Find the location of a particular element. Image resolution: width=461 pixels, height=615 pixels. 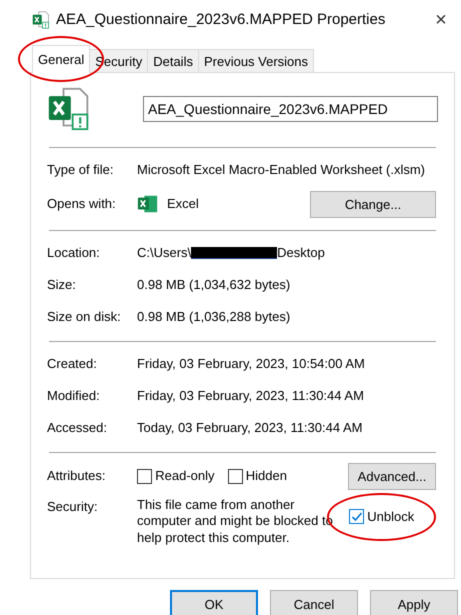

field-label: Modified: is located at coordinates (74, 396).